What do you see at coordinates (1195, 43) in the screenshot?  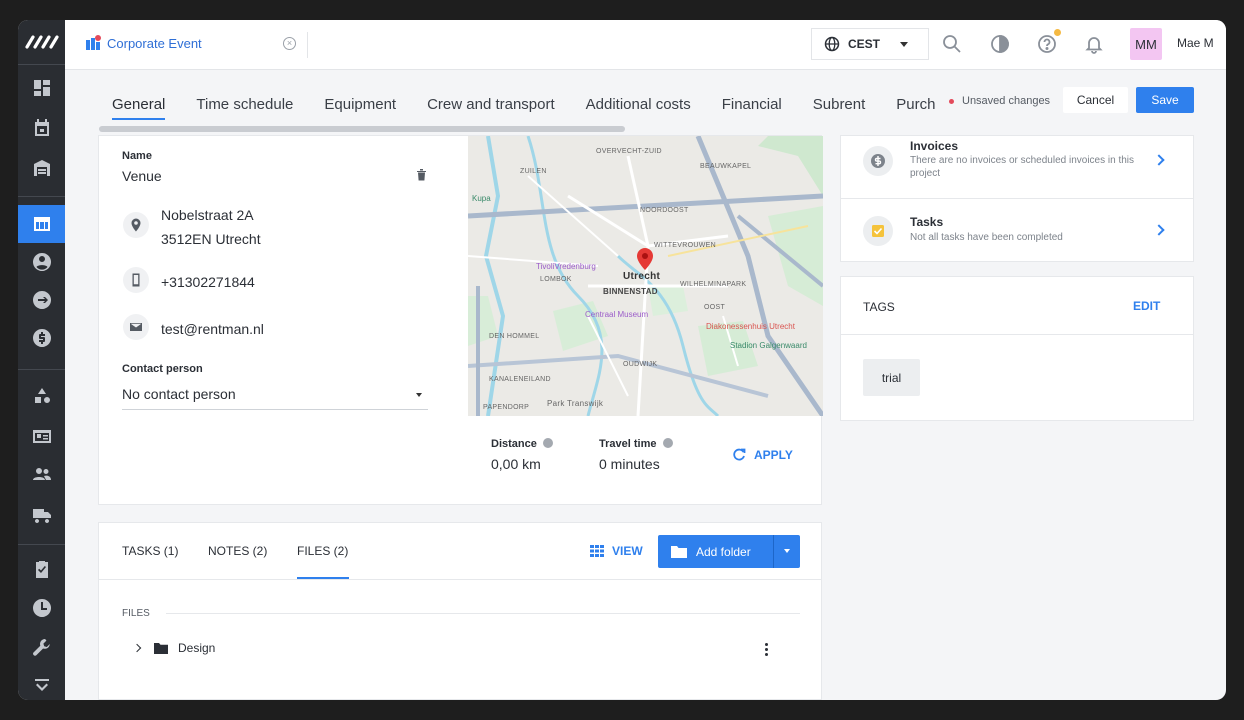 I see `user-name: Mae M` at bounding box center [1195, 43].